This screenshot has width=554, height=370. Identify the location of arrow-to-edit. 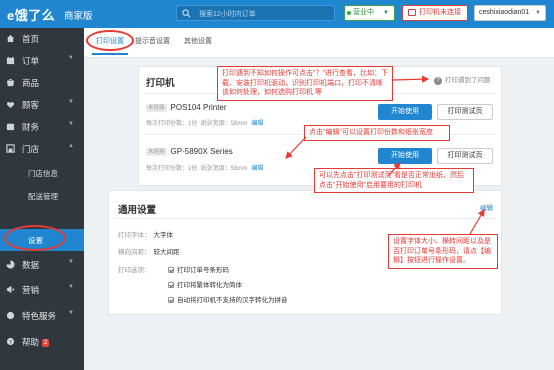
(296, 147).